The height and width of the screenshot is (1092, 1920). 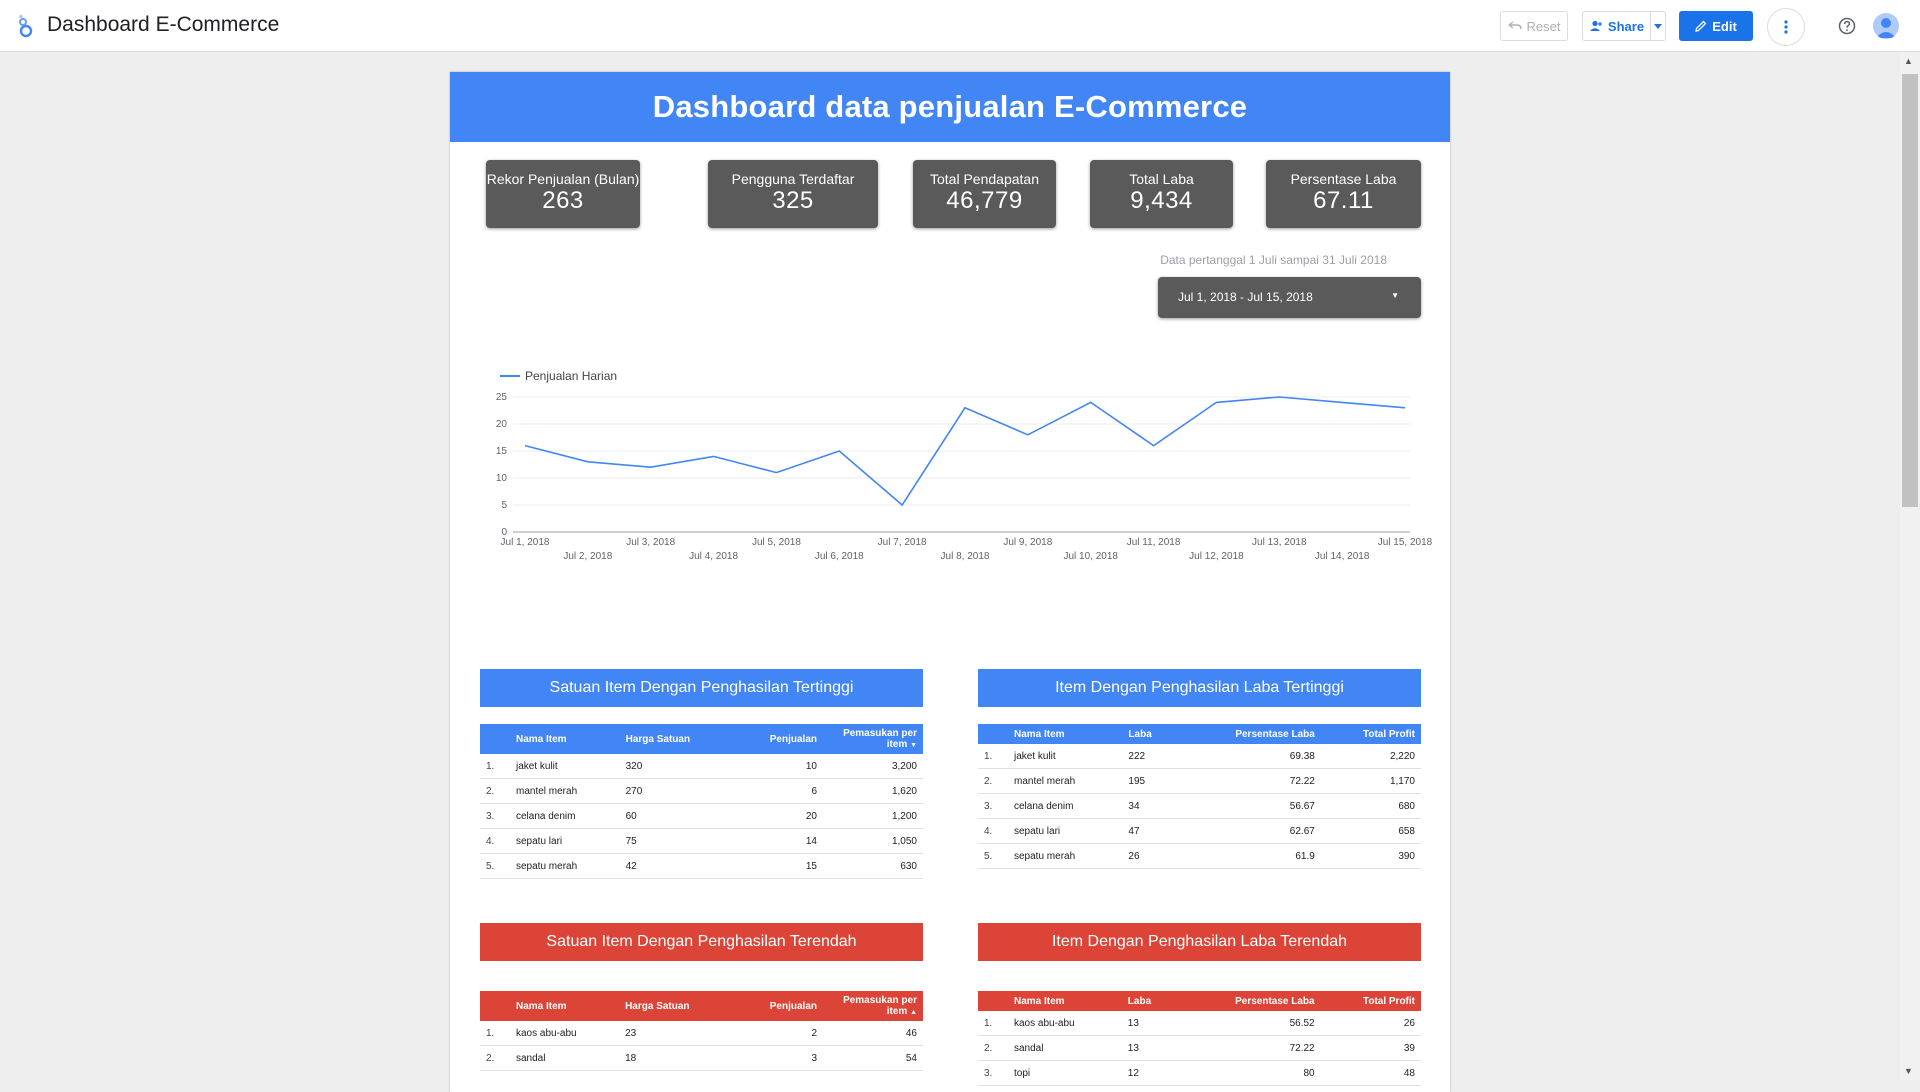 What do you see at coordinates (677, 866) in the screenshot?
I see `cell-harga-satuan: 42` at bounding box center [677, 866].